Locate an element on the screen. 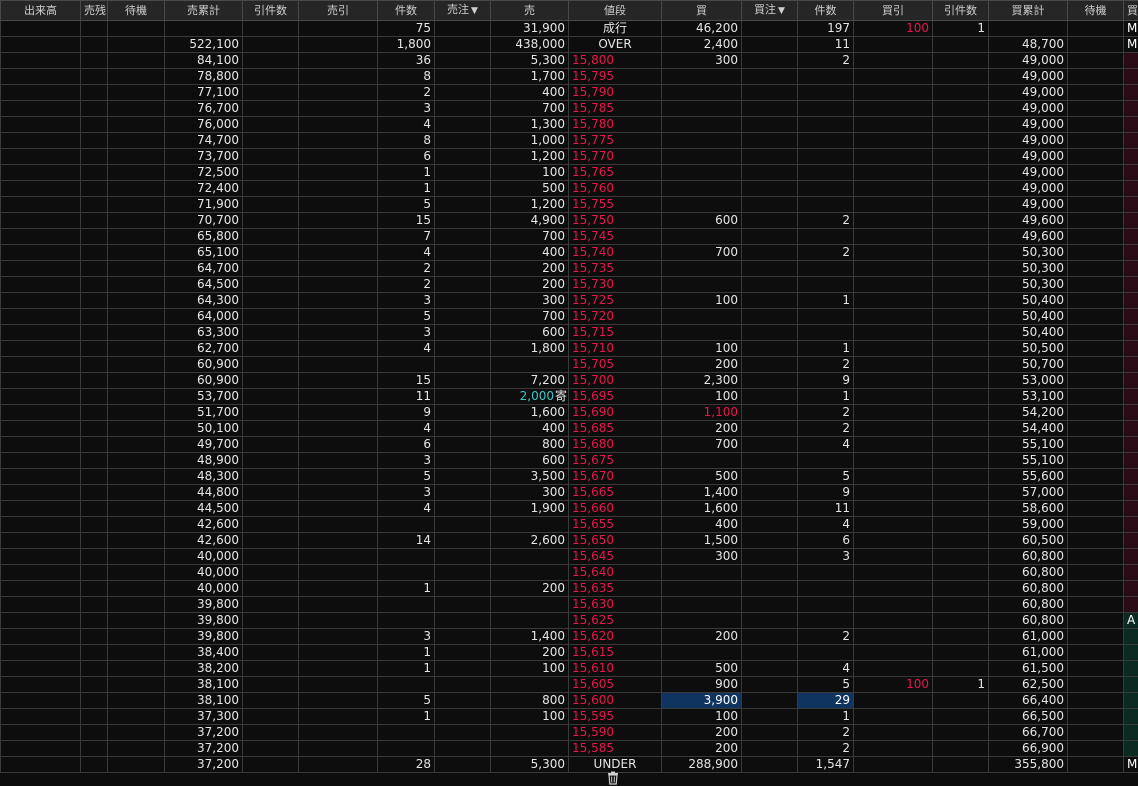  order-book-row: 76,000 4 1,300 15,780 49,000 is located at coordinates (569, 124).